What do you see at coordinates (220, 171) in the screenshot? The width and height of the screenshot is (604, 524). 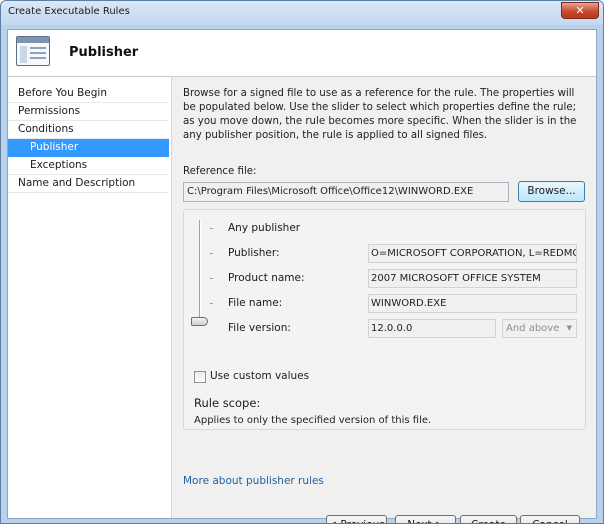 I see `reference-file-label: Reference file:` at bounding box center [220, 171].